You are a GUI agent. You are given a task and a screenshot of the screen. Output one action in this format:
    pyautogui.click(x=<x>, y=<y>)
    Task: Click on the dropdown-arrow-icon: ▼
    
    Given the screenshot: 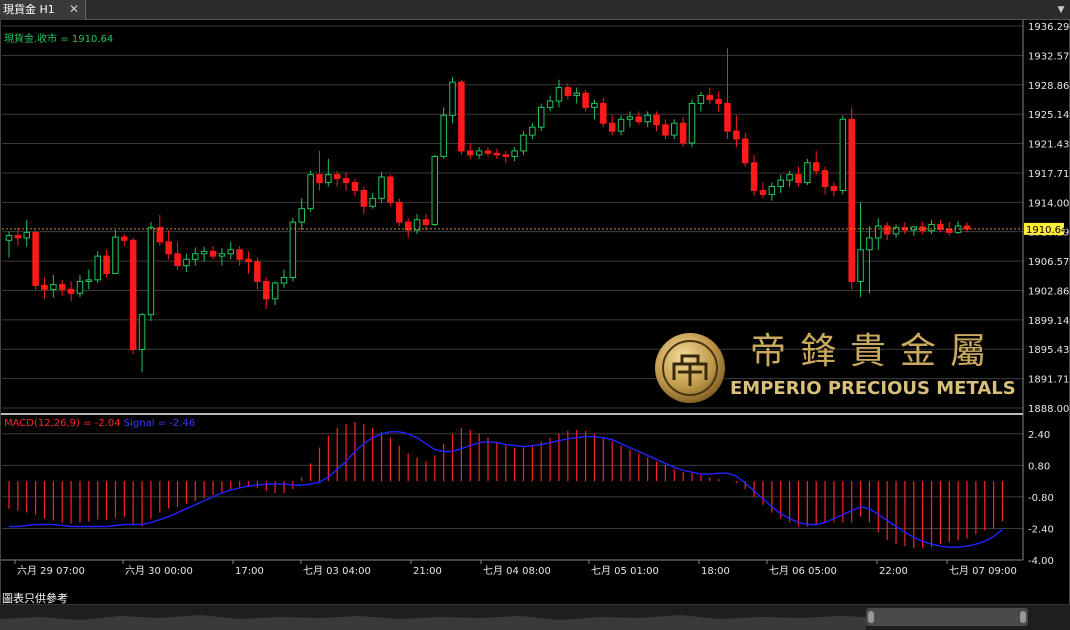 What is the action you would take?
    pyautogui.click(x=1061, y=10)
    